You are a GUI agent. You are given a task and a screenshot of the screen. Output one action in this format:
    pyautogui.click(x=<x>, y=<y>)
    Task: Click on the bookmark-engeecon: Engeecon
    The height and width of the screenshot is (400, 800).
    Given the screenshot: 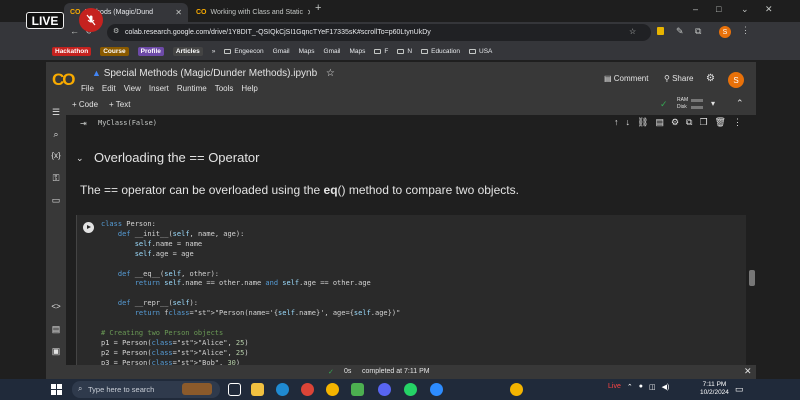 What is the action you would take?
    pyautogui.click(x=244, y=51)
    